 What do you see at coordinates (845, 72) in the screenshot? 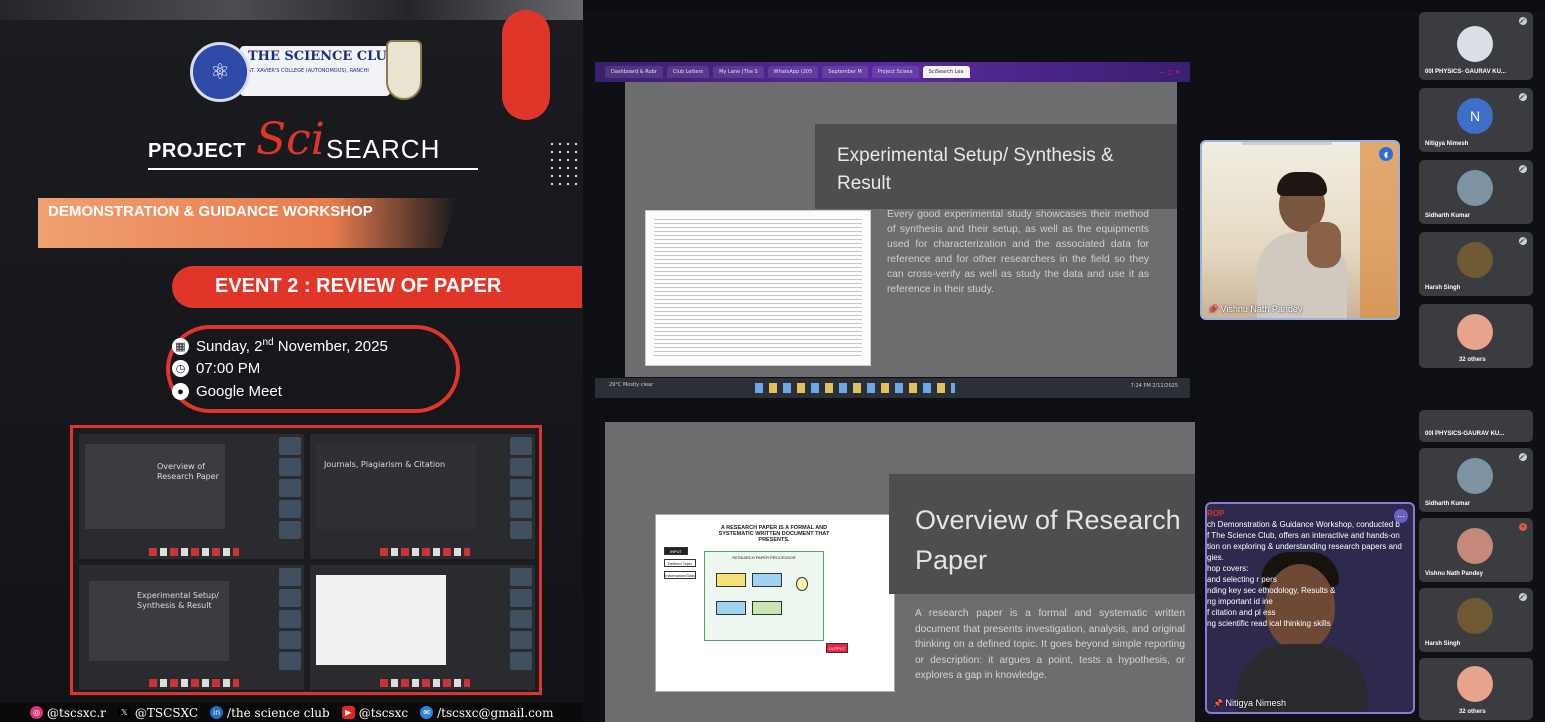
I see `browser-tab: September M` at bounding box center [845, 72].